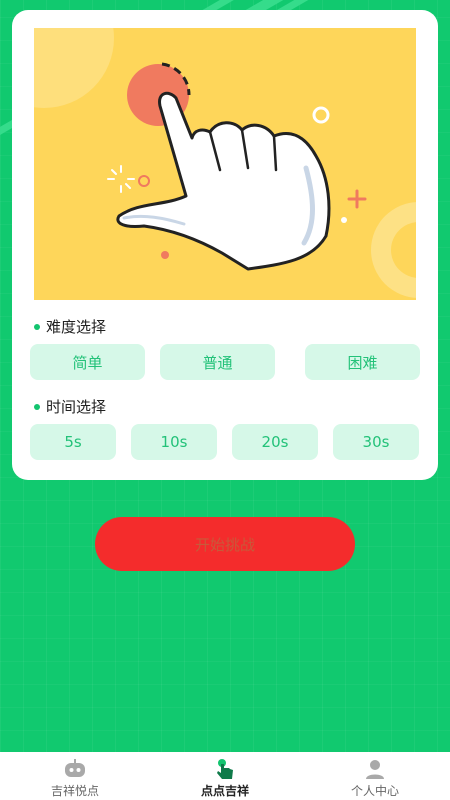  I want to click on difficulty-option-easy: 简单, so click(87, 362).